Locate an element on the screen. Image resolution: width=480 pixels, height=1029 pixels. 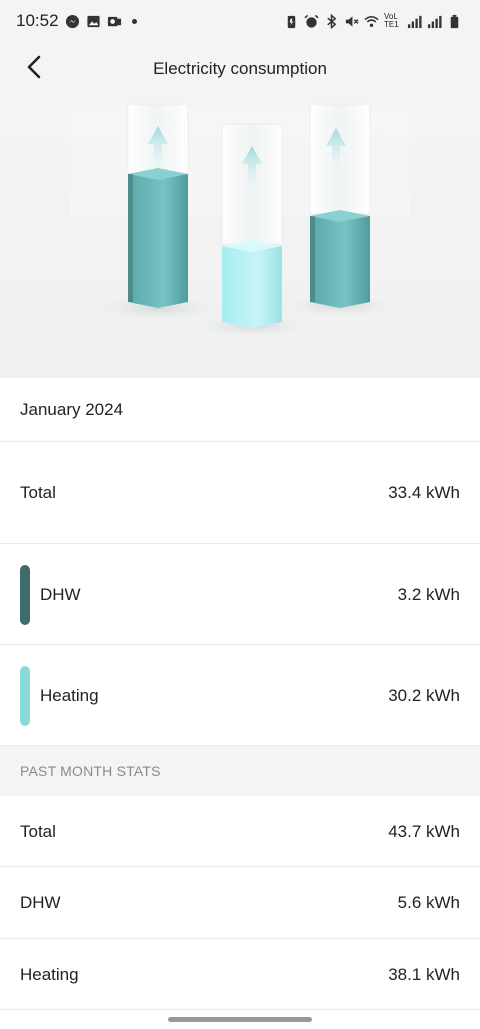
heating-label: Heating is located at coordinates (69, 695).